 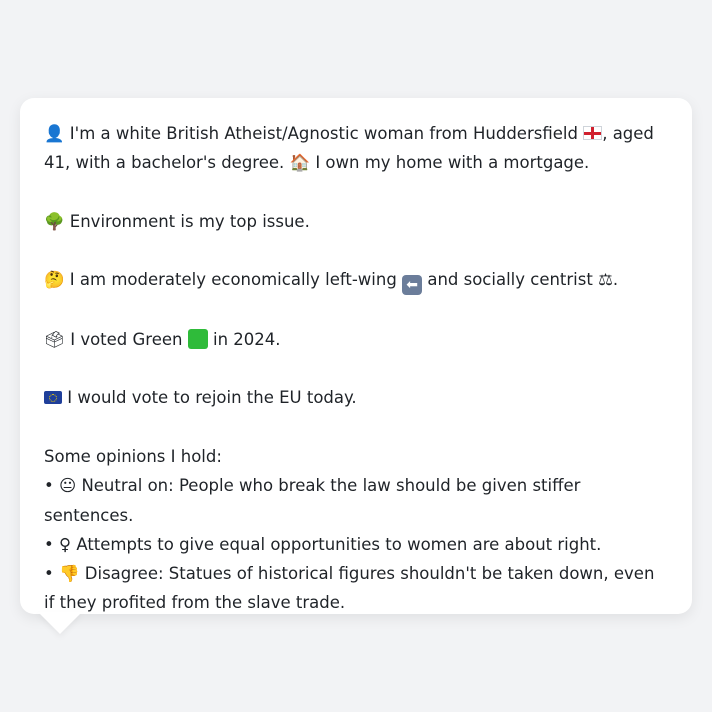 I want to click on top-issue-text: Environment is my top issue., so click(x=189, y=221).